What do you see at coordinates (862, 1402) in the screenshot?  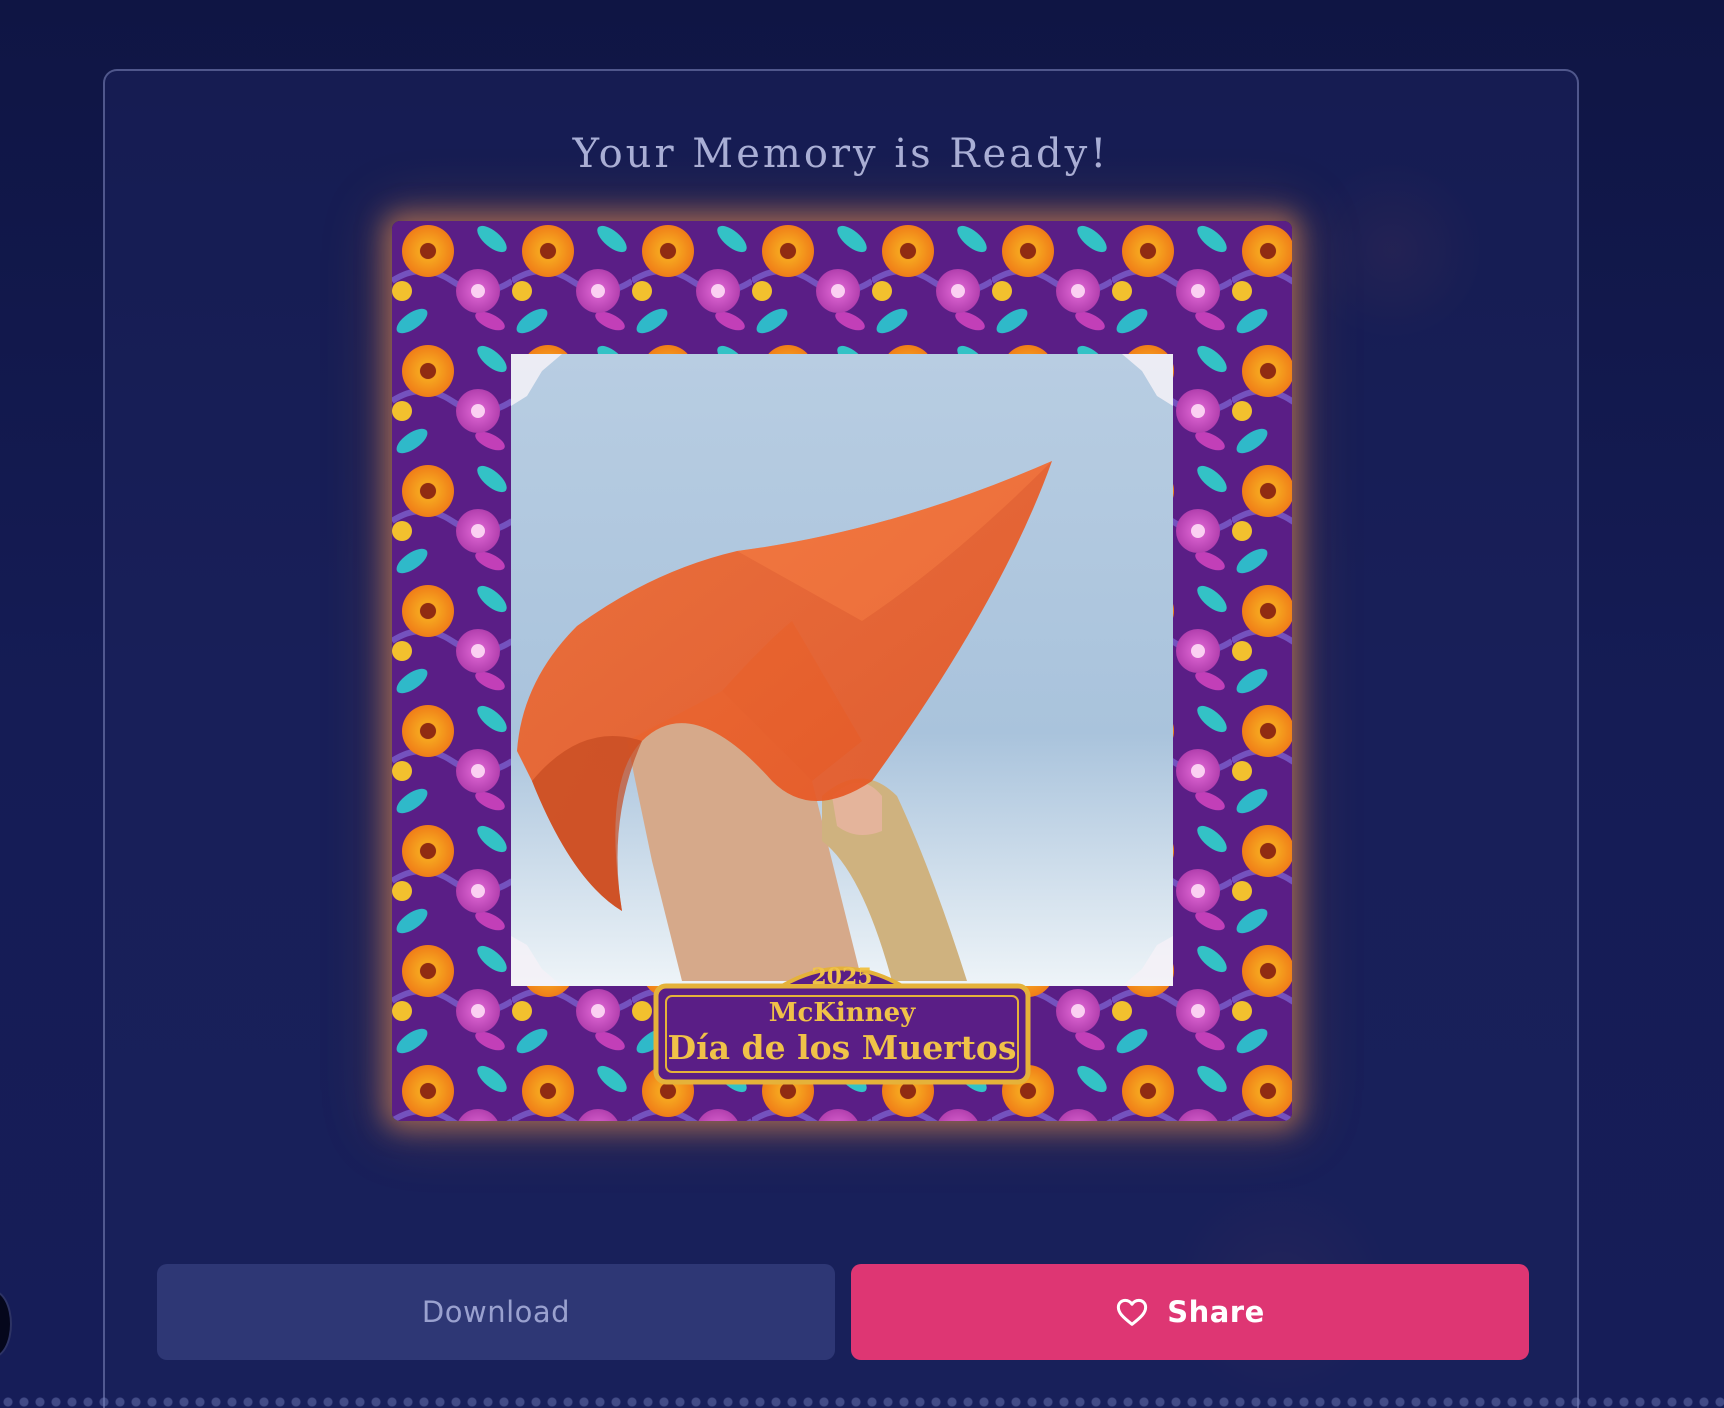 I see `decorative-border` at bounding box center [862, 1402].